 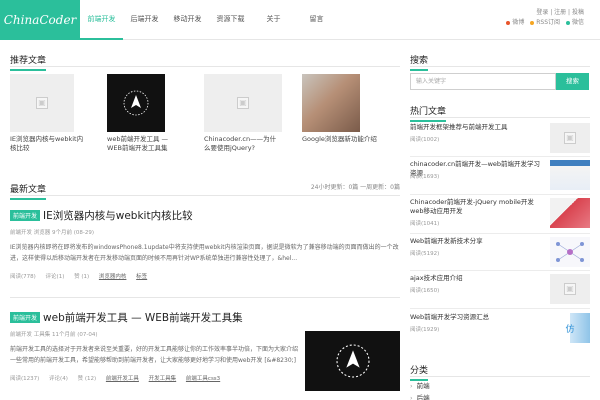 I want to click on featured-card: ▣ Chinacoder.cn——为什么要使用jQuery?, so click(x=243, y=113).